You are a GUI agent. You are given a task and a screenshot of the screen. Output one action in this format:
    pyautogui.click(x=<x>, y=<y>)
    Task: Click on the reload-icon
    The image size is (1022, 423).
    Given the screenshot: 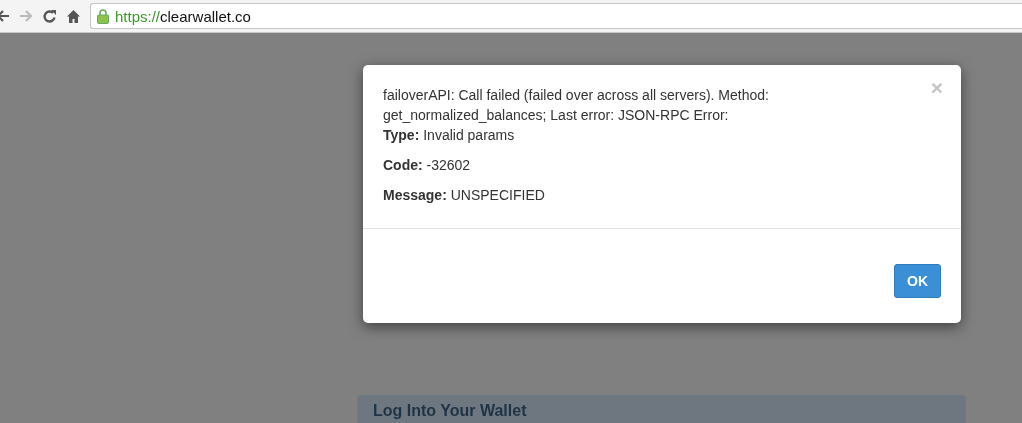 What is the action you would take?
    pyautogui.click(x=49, y=16)
    